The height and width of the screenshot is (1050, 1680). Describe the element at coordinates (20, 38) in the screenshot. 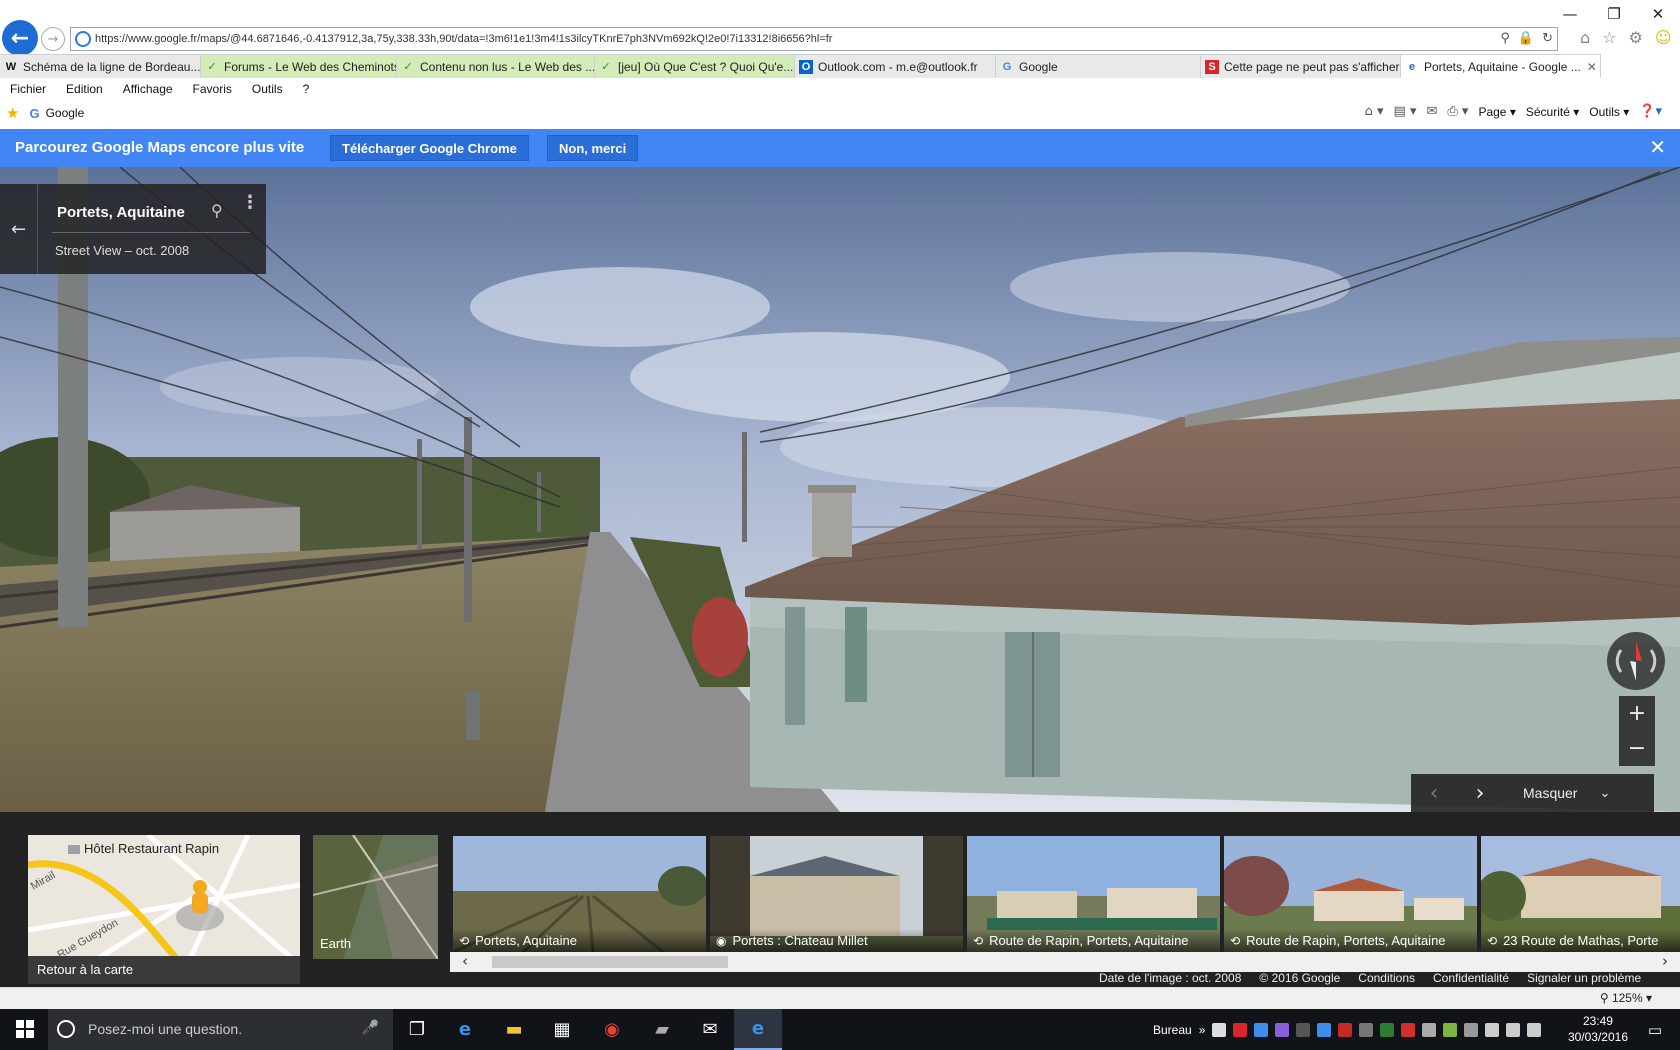

I see `back-button: ←` at that location.